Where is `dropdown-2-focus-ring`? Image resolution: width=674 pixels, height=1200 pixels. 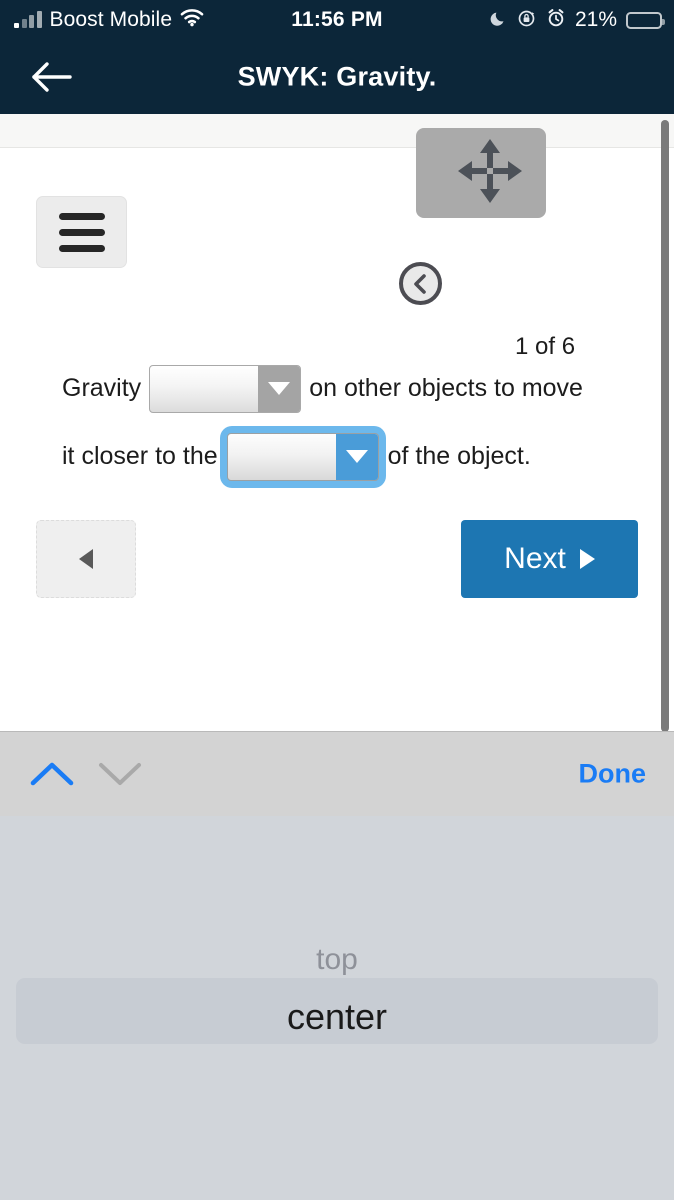
dropdown-2-focus-ring is located at coordinates (302, 456).